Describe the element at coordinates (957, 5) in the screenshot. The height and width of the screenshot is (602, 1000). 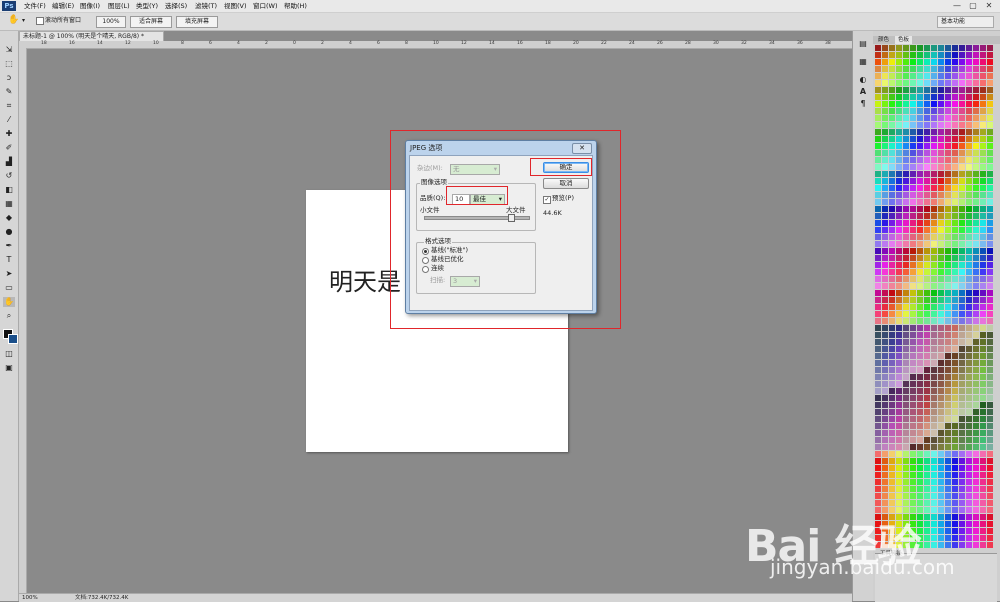
I see `minimize-button: —` at that location.